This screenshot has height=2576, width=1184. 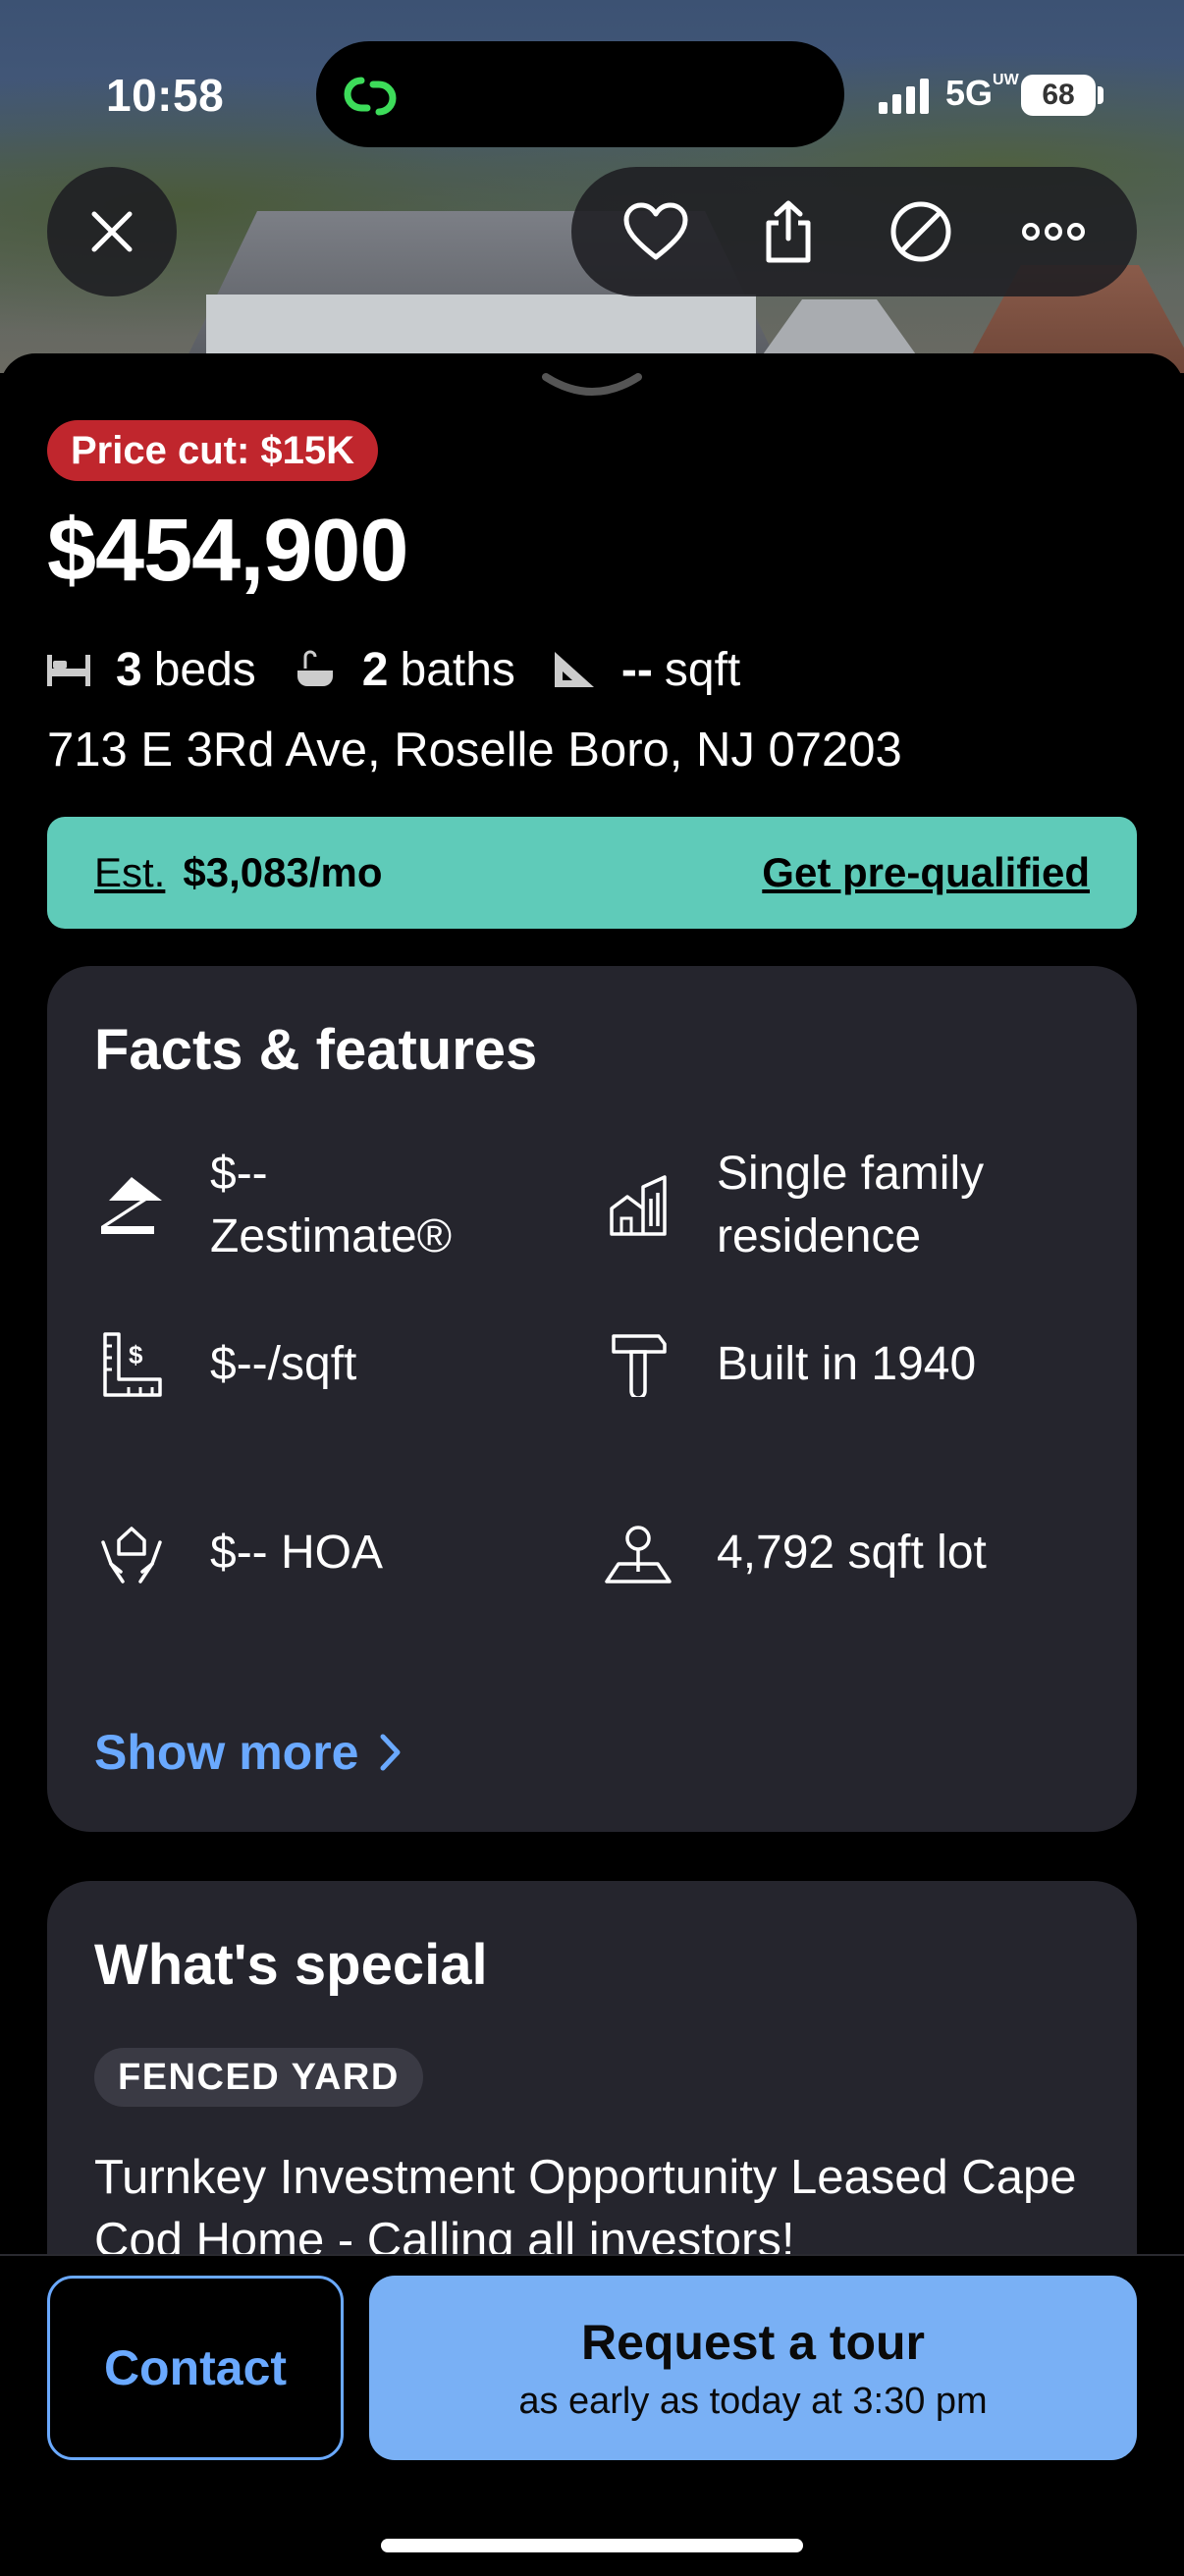 What do you see at coordinates (297, 1553) in the screenshot?
I see `fact-text: $-- HOA` at bounding box center [297, 1553].